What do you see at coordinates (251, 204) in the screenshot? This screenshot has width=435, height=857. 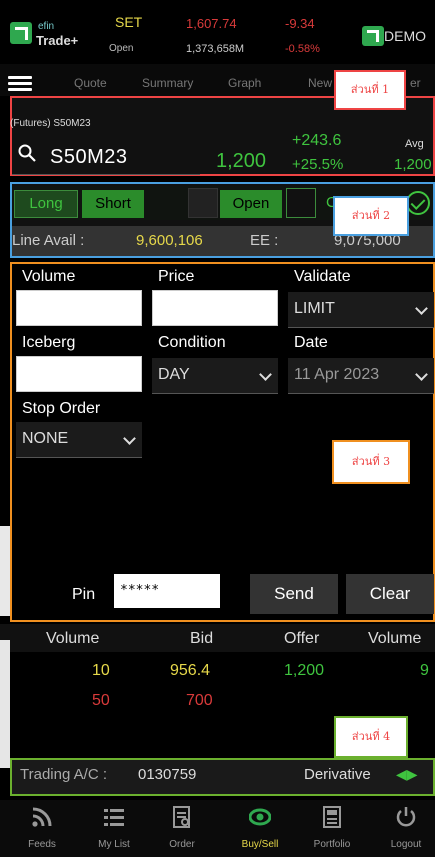 I see `open-button: Open` at bounding box center [251, 204].